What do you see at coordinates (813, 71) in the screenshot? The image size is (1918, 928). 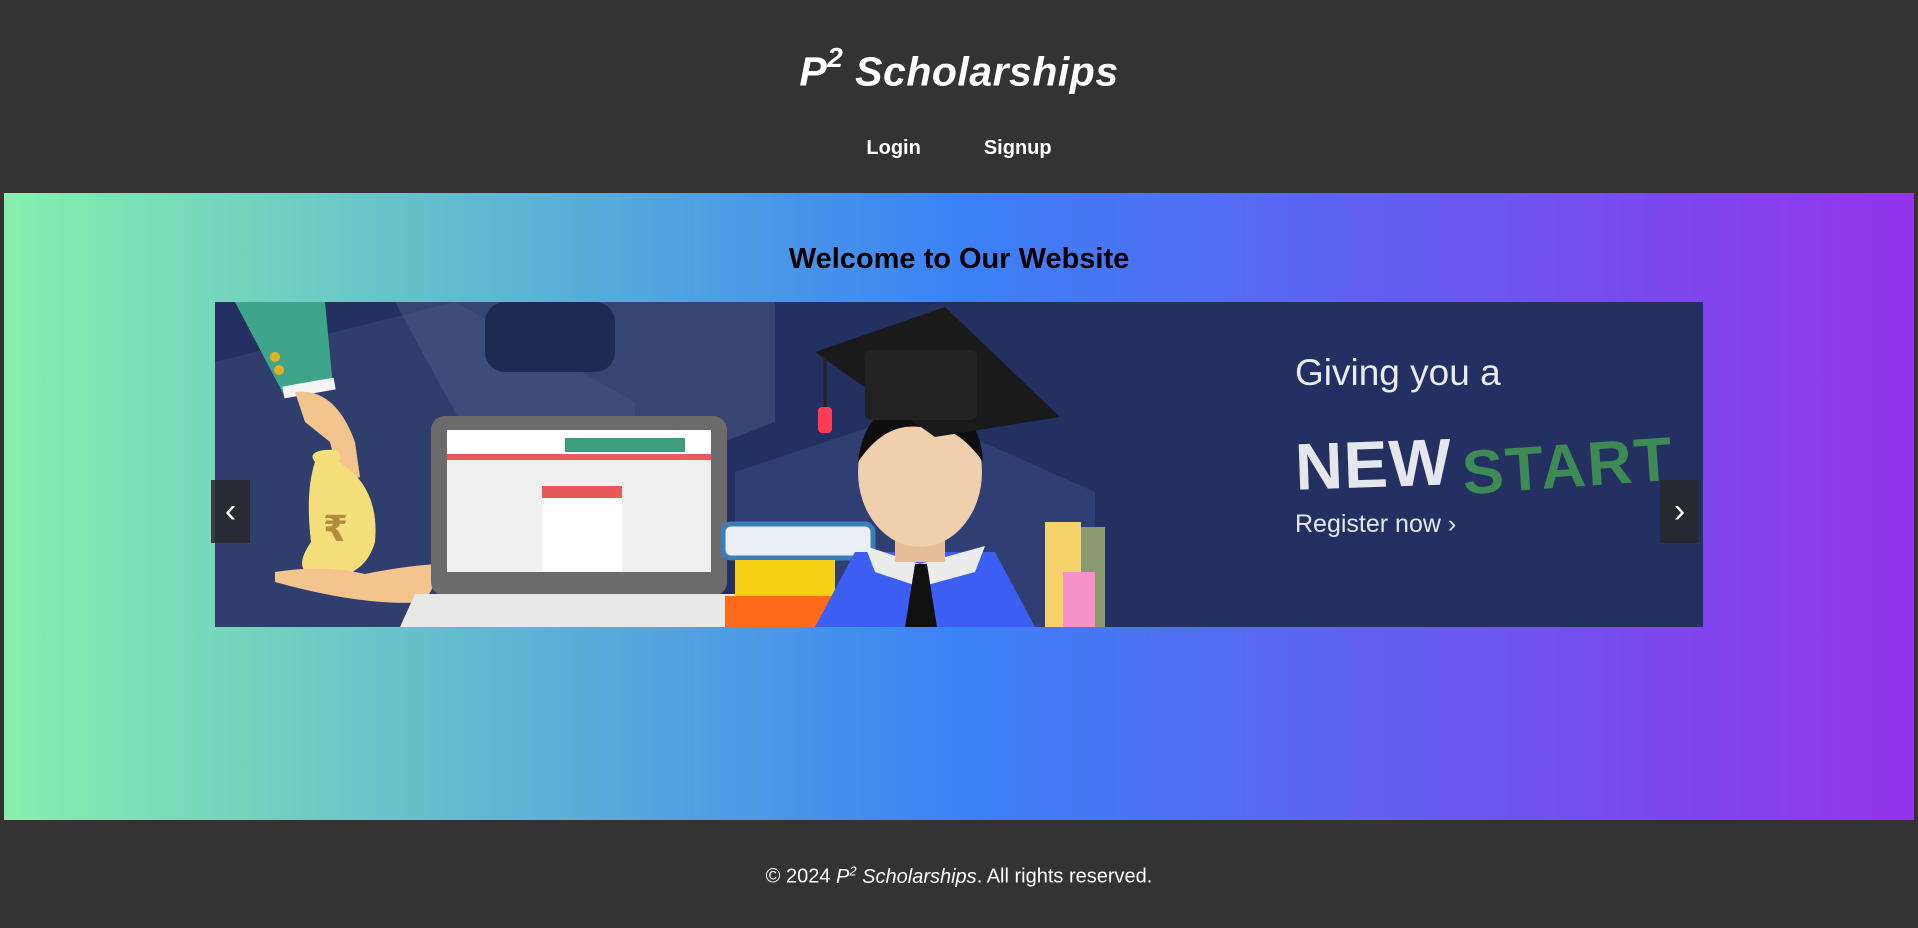 I see `brand-prefix: P` at bounding box center [813, 71].